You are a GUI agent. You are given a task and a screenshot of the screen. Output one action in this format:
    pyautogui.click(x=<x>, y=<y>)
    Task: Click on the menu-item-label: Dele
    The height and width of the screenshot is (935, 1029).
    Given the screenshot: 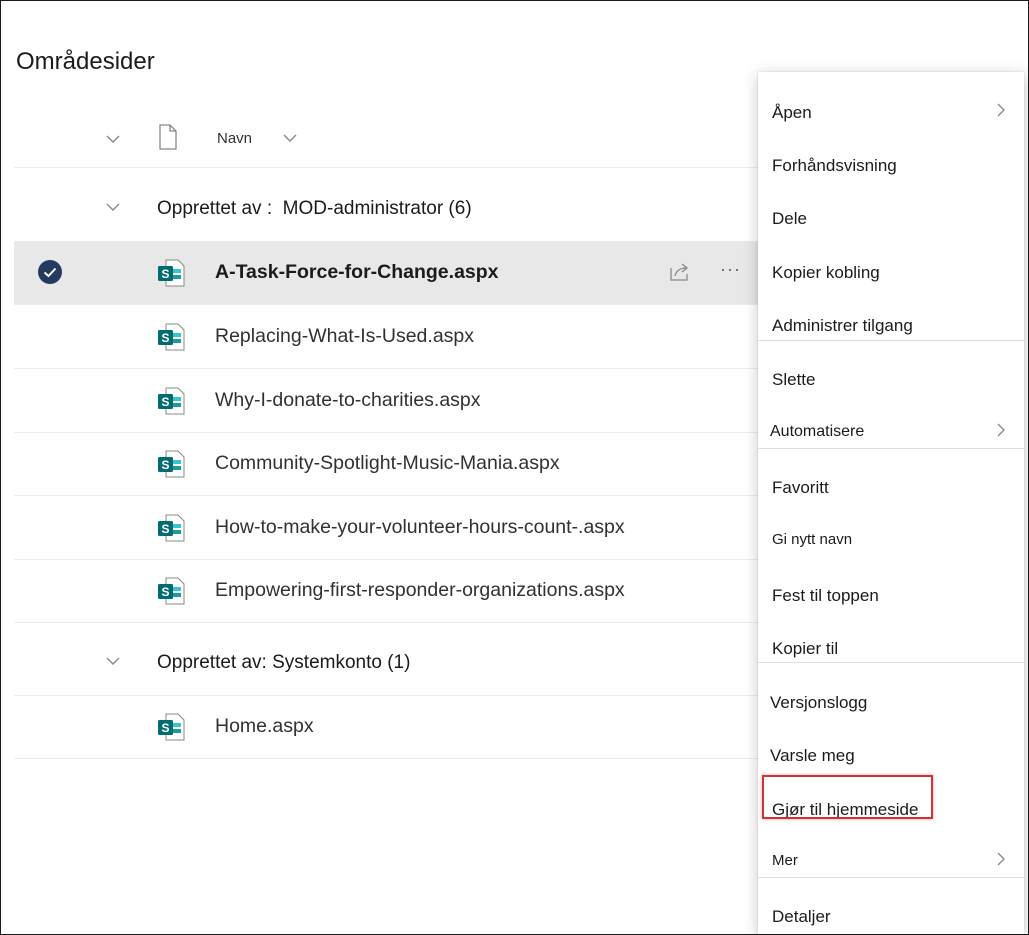 What is the action you would take?
    pyautogui.click(x=789, y=218)
    